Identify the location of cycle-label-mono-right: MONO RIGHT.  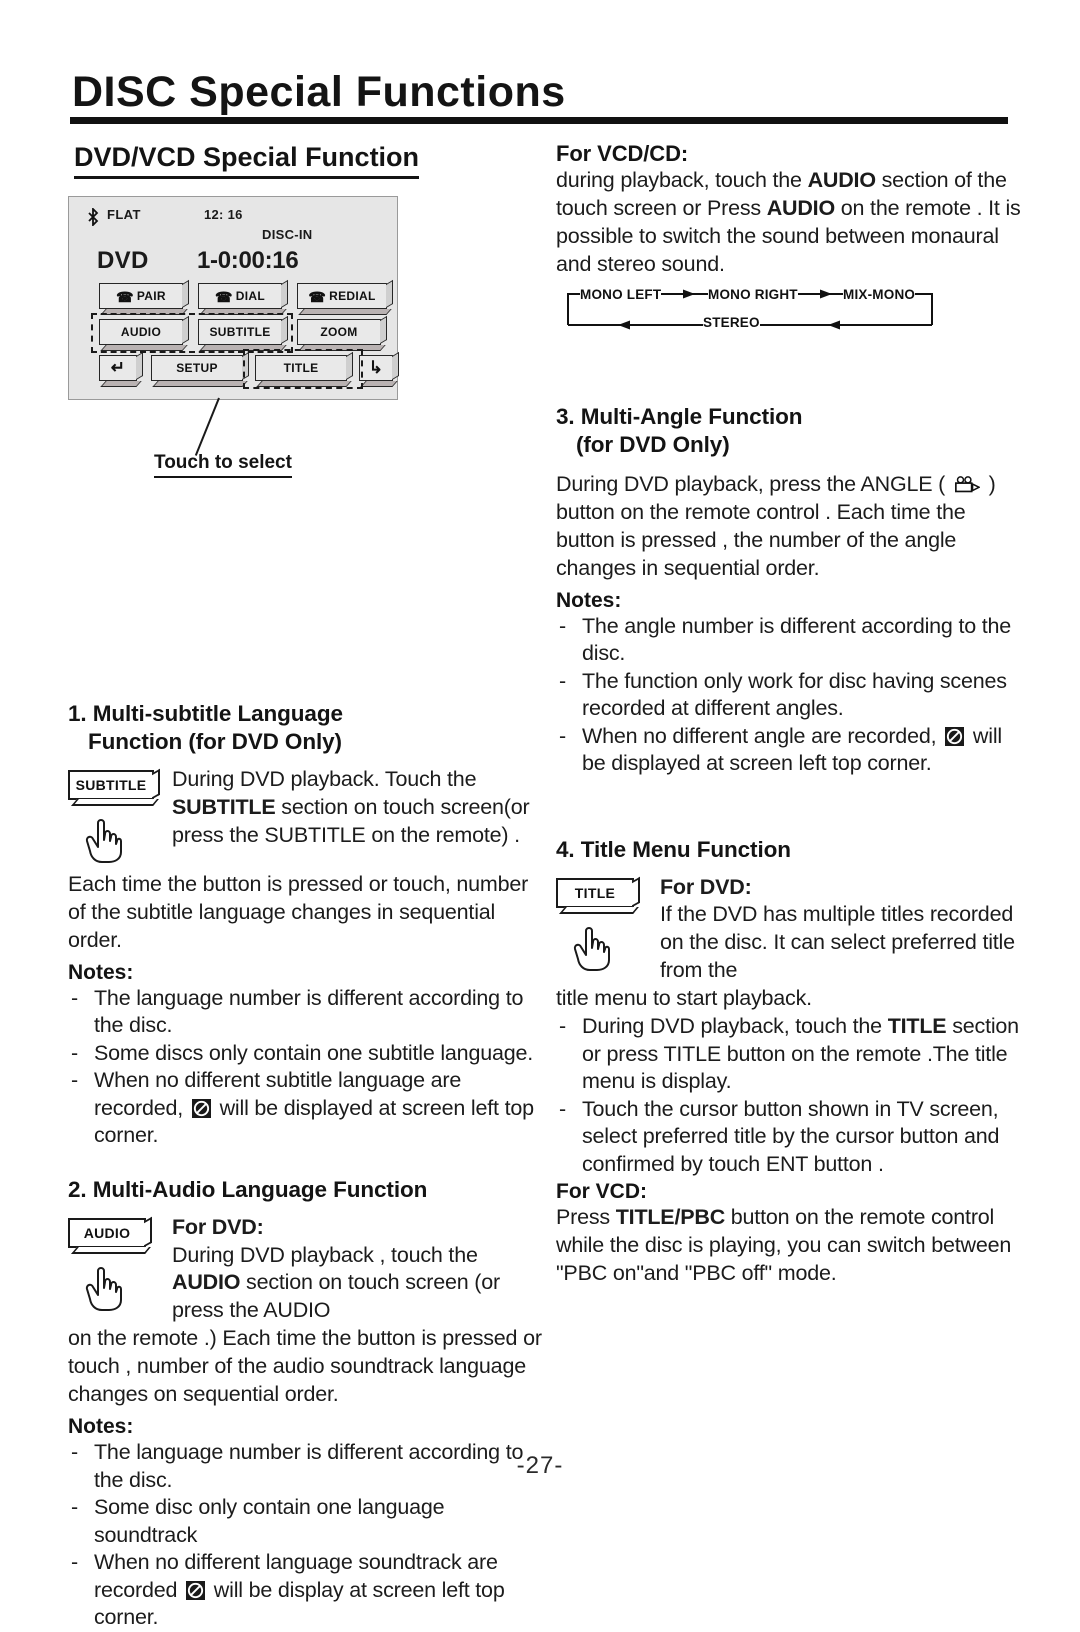
(753, 295).